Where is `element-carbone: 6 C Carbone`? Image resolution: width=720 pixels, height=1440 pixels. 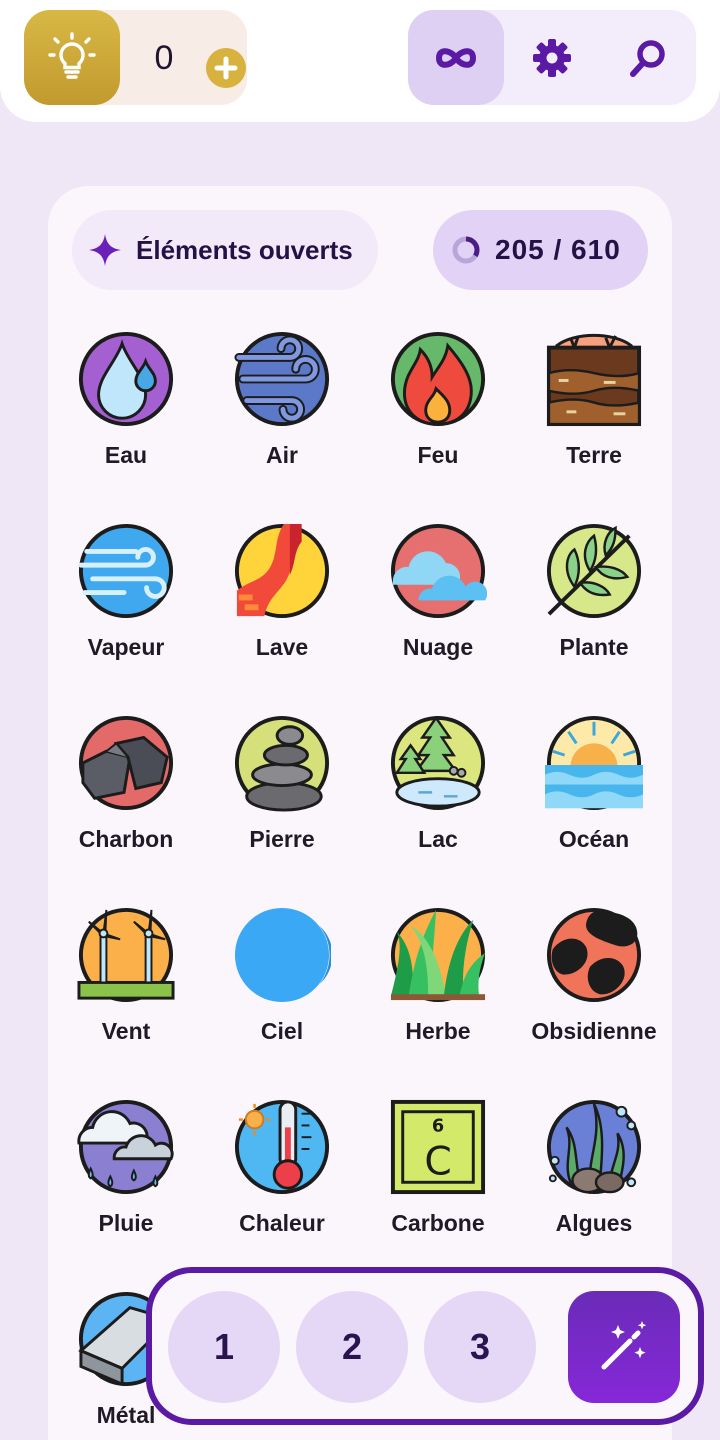
element-carbone: 6 C Carbone is located at coordinates (438, 1183).